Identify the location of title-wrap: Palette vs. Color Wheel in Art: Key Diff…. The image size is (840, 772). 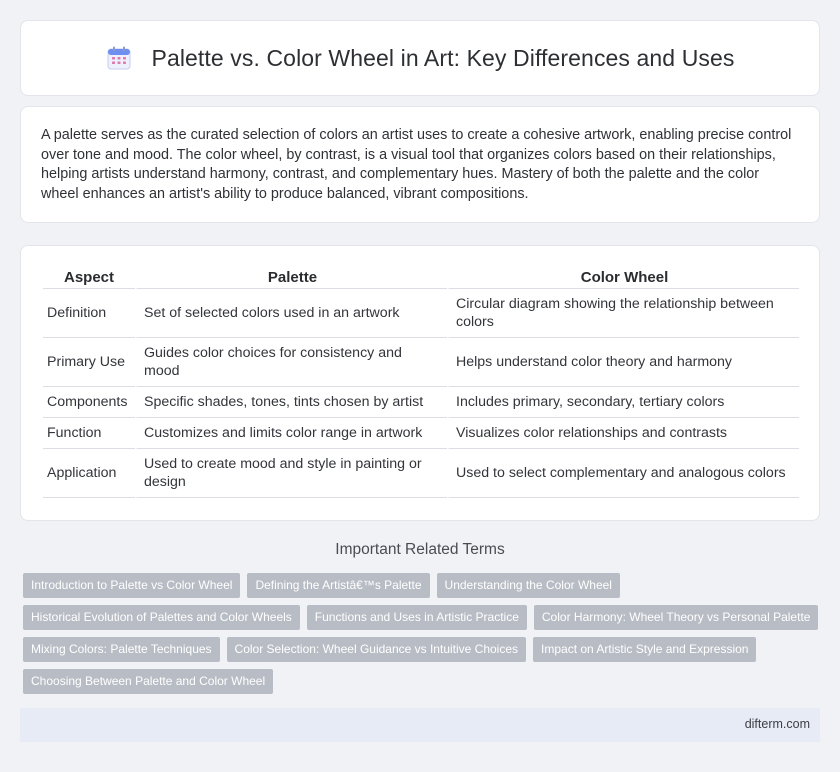
(420, 58).